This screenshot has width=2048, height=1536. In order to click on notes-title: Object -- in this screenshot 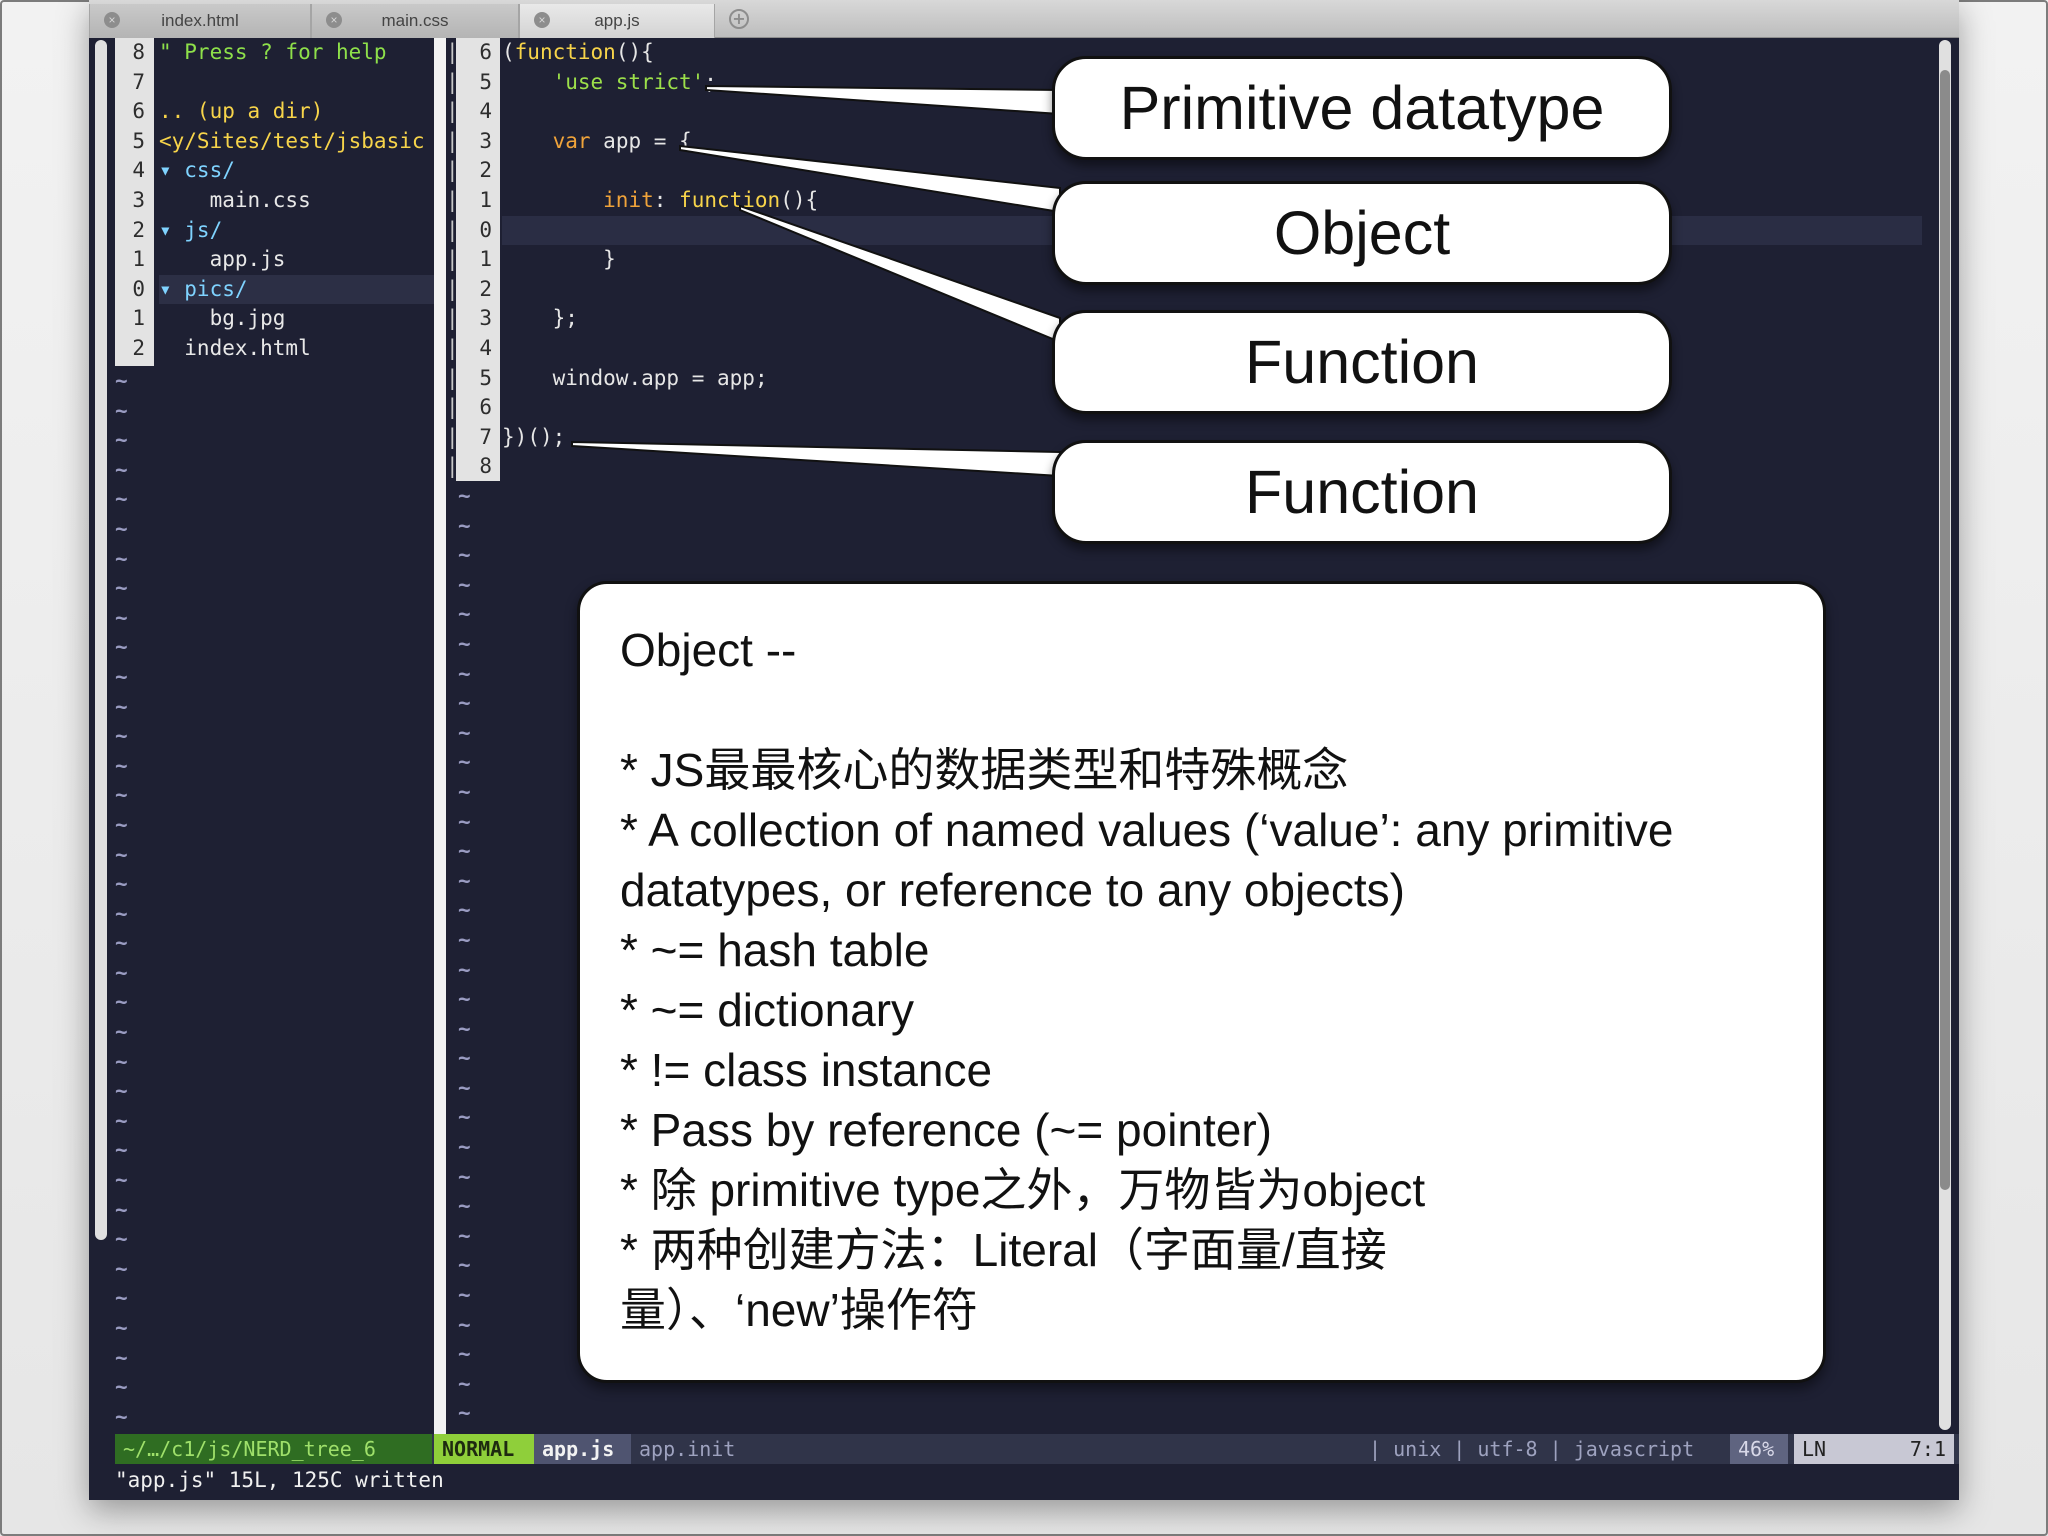, I will do `click(708, 650)`.